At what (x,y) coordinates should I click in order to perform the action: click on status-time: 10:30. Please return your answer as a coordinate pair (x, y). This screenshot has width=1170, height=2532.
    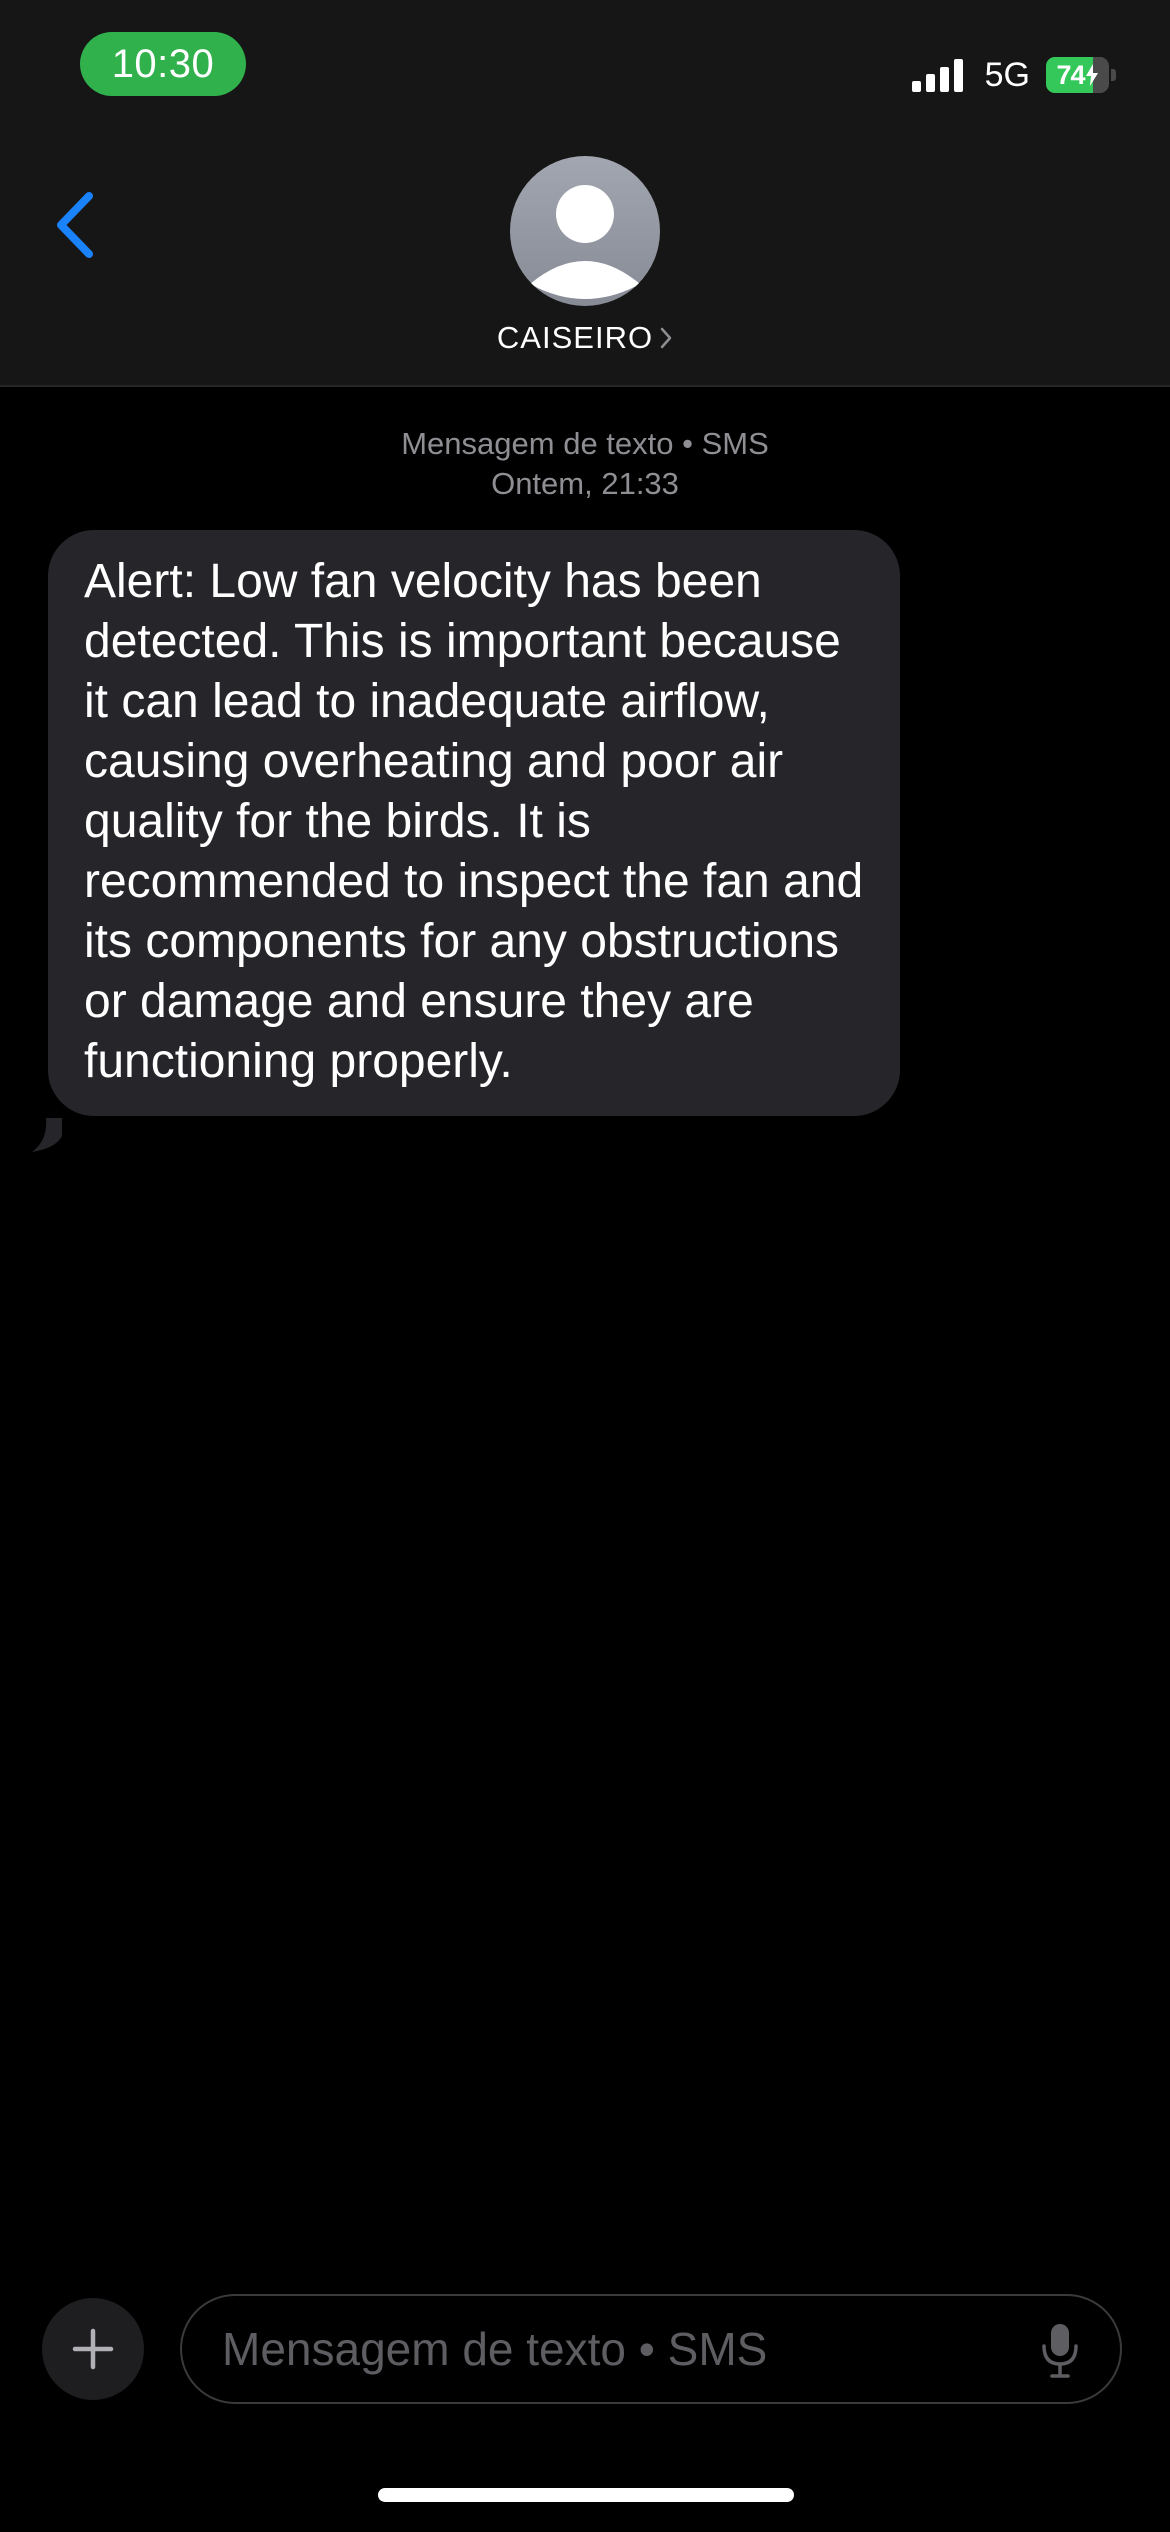
    Looking at the image, I should click on (163, 64).